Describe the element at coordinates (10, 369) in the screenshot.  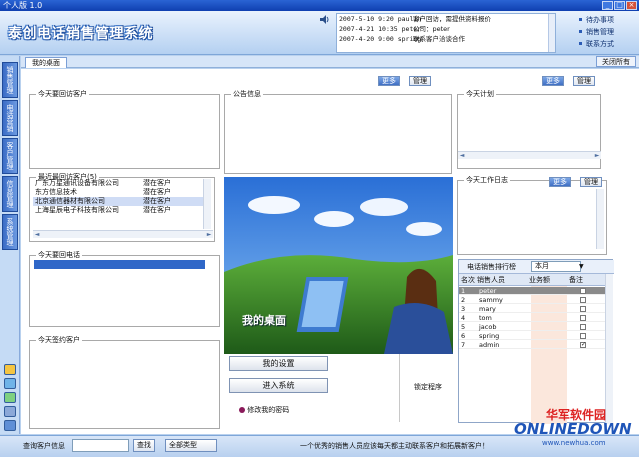
I see `folder-icon` at that location.